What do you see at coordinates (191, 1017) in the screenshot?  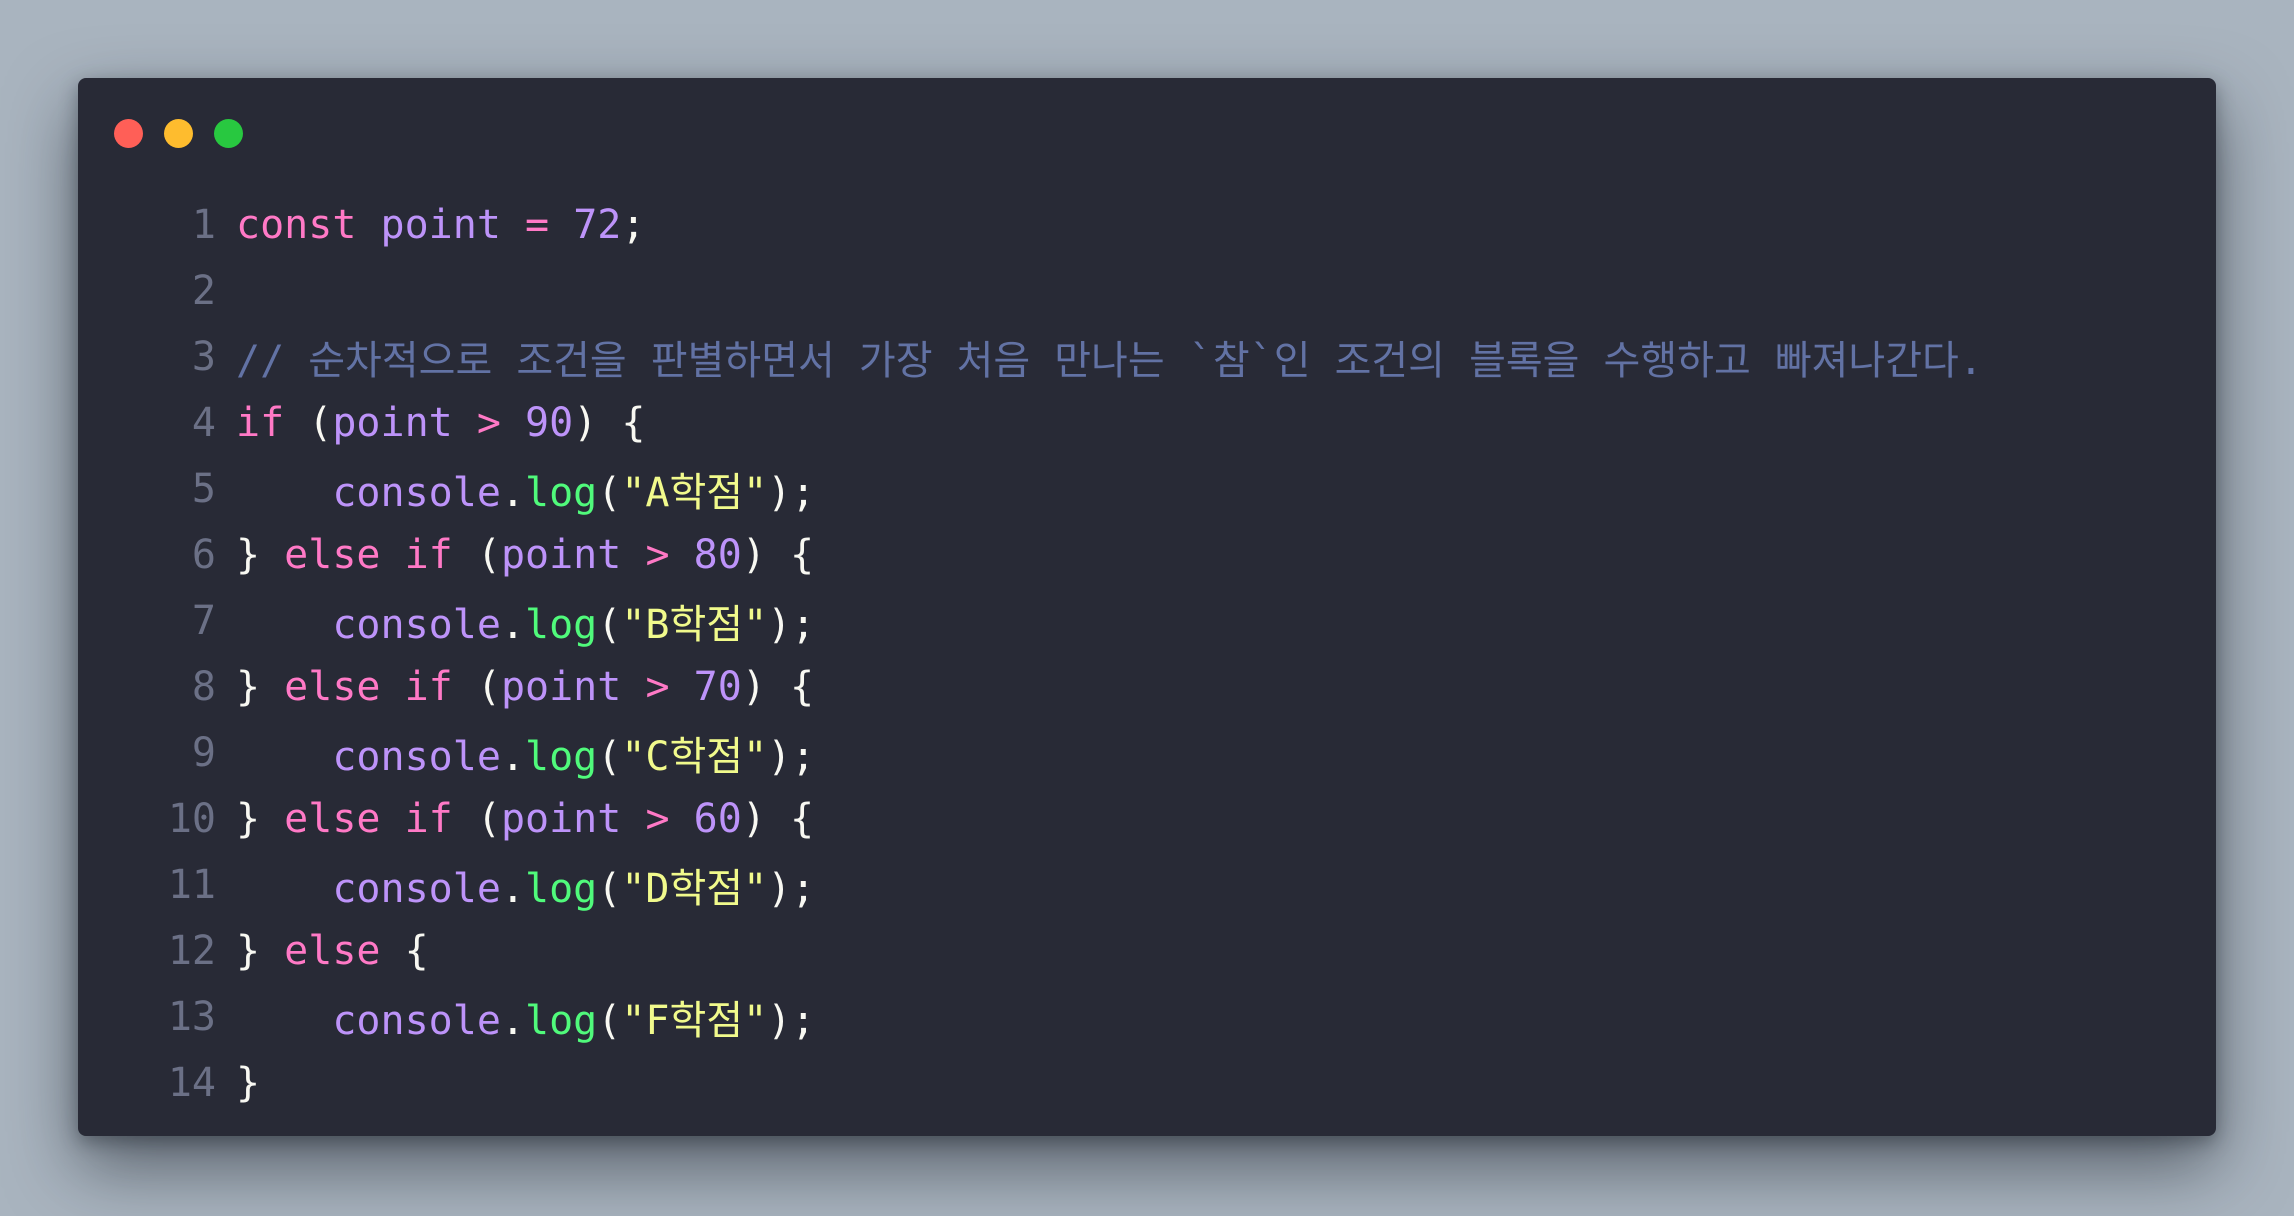 I see `line-number: 13` at bounding box center [191, 1017].